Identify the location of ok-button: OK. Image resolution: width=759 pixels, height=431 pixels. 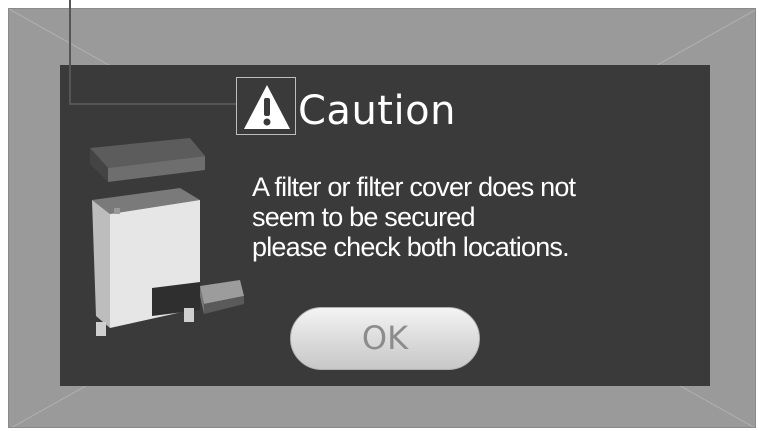
(385, 338).